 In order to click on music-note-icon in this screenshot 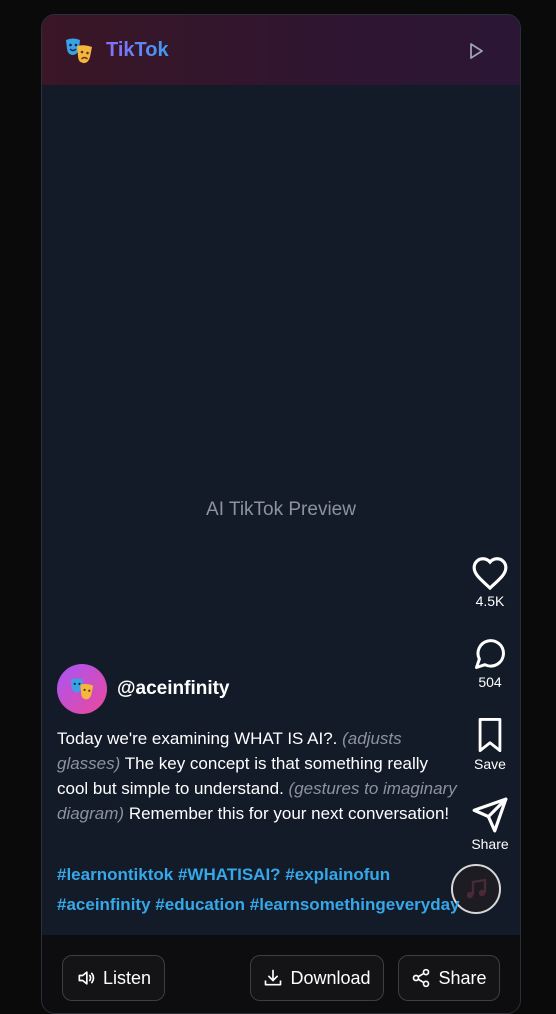, I will do `click(476, 888)`.